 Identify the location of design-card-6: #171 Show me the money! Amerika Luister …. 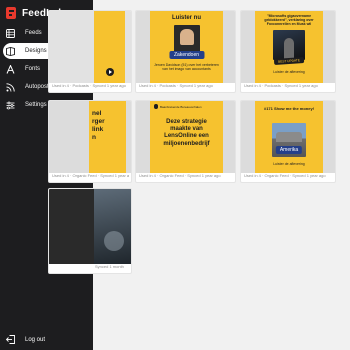
(288, 141).